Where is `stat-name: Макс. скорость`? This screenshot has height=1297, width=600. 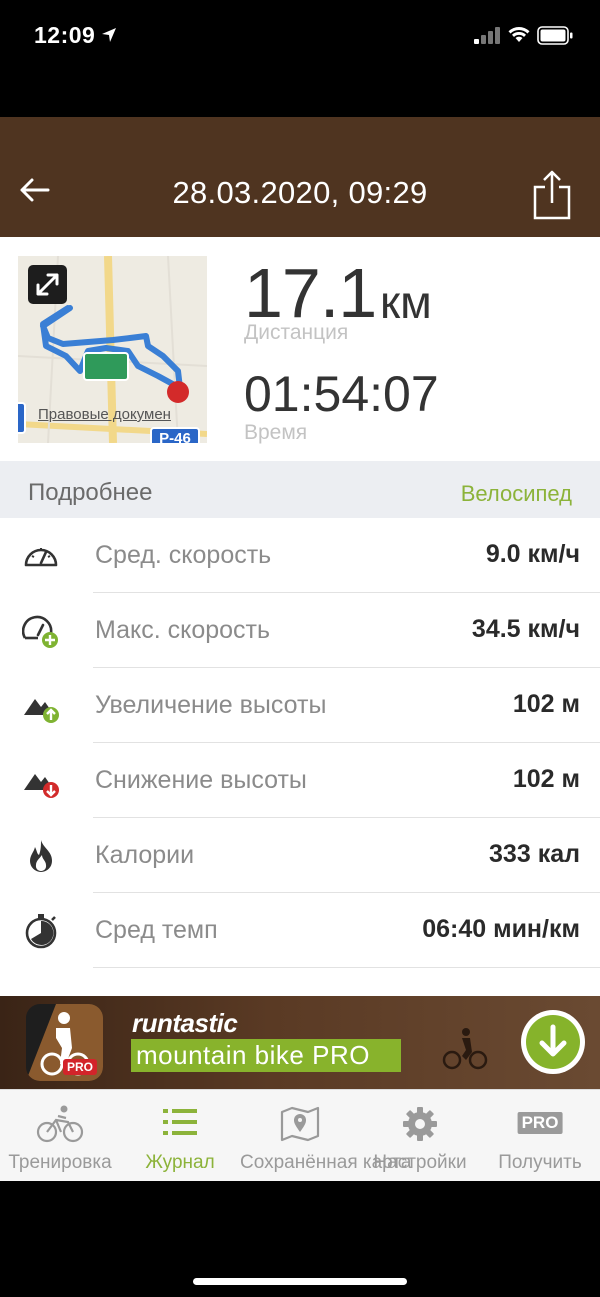 stat-name: Макс. скорость is located at coordinates (183, 630).